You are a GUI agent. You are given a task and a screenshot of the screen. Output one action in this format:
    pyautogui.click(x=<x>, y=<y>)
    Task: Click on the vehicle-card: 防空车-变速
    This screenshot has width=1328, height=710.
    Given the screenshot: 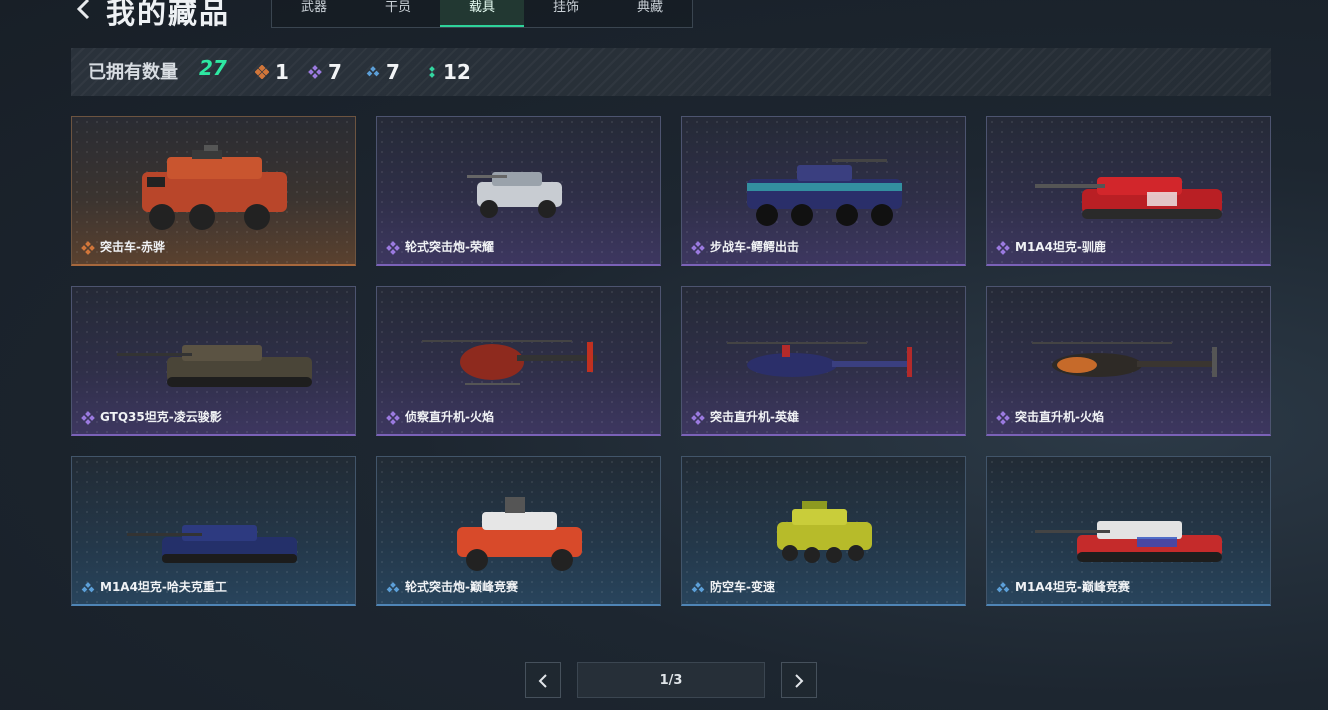 What is the action you would take?
    pyautogui.click(x=823, y=531)
    